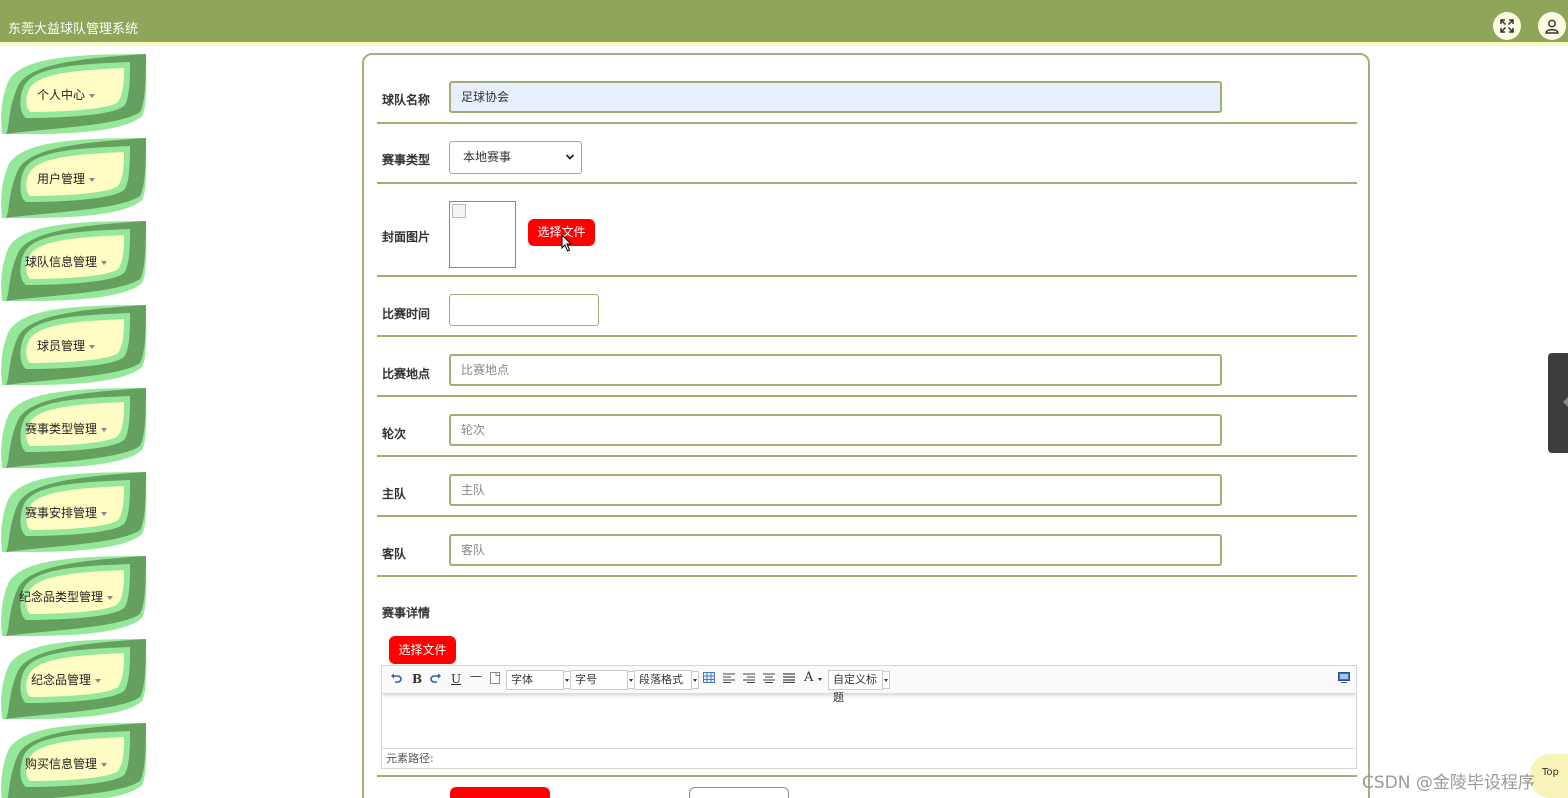  Describe the element at coordinates (66, 512) in the screenshot. I see `sidebar-item-label: 赛事安排管理` at that location.